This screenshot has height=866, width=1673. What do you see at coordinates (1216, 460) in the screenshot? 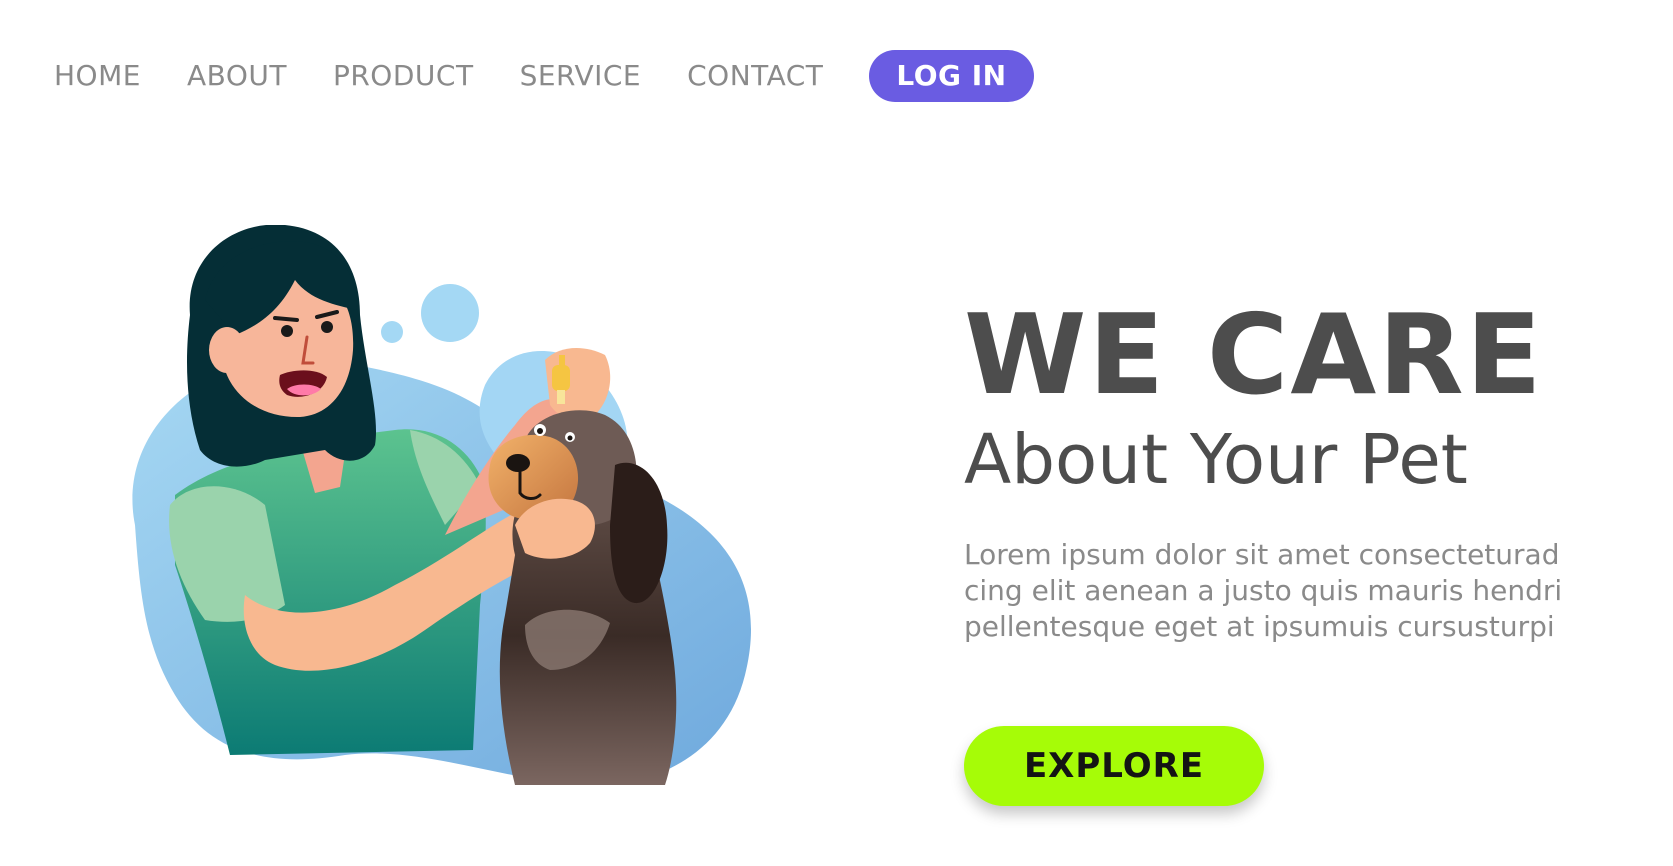
I see `hero-subtitle: About Your Pet` at bounding box center [1216, 460].